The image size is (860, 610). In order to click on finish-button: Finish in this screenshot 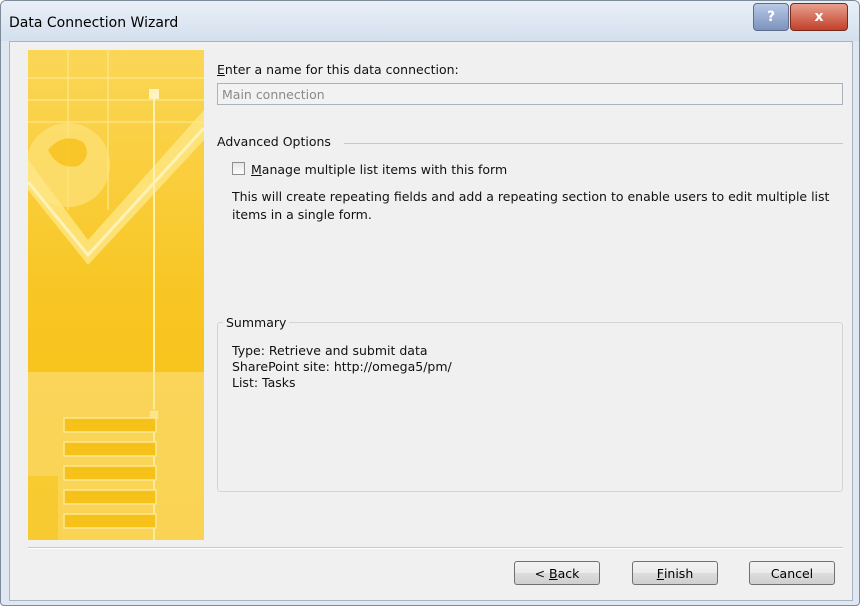, I will do `click(675, 573)`.